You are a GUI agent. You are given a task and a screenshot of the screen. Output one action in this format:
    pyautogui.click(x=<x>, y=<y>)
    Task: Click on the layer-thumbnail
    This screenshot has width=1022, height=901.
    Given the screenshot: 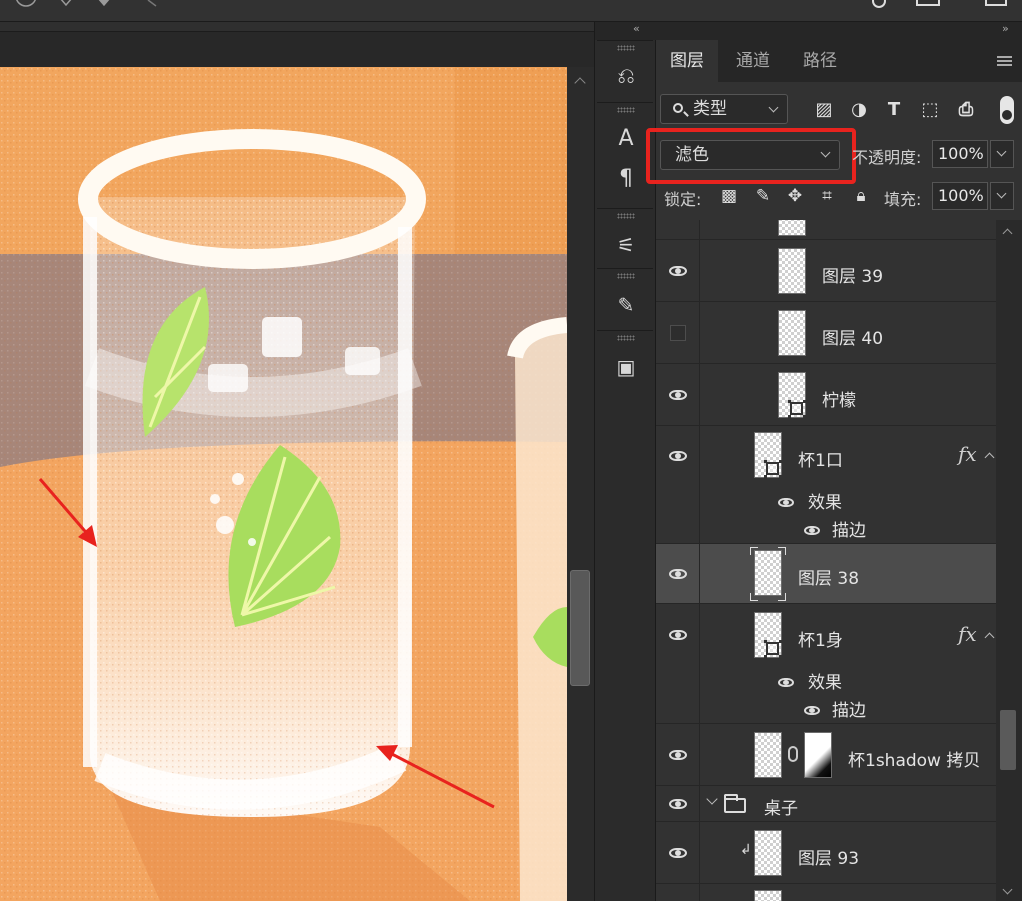 What is the action you would take?
    pyautogui.click(x=768, y=755)
    